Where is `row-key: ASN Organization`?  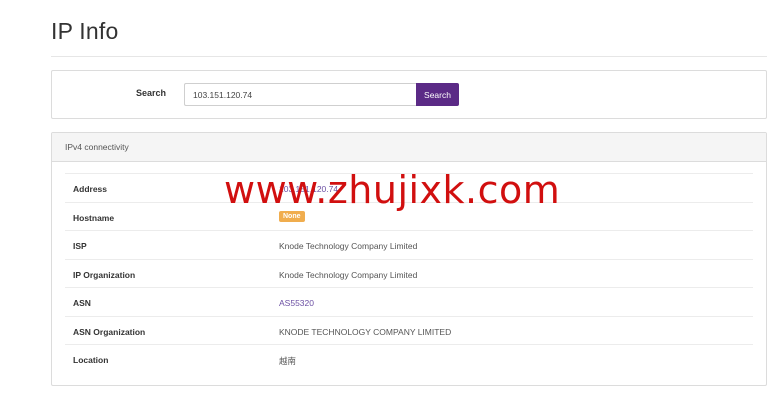
row-key: ASN Organization is located at coordinates (109, 331).